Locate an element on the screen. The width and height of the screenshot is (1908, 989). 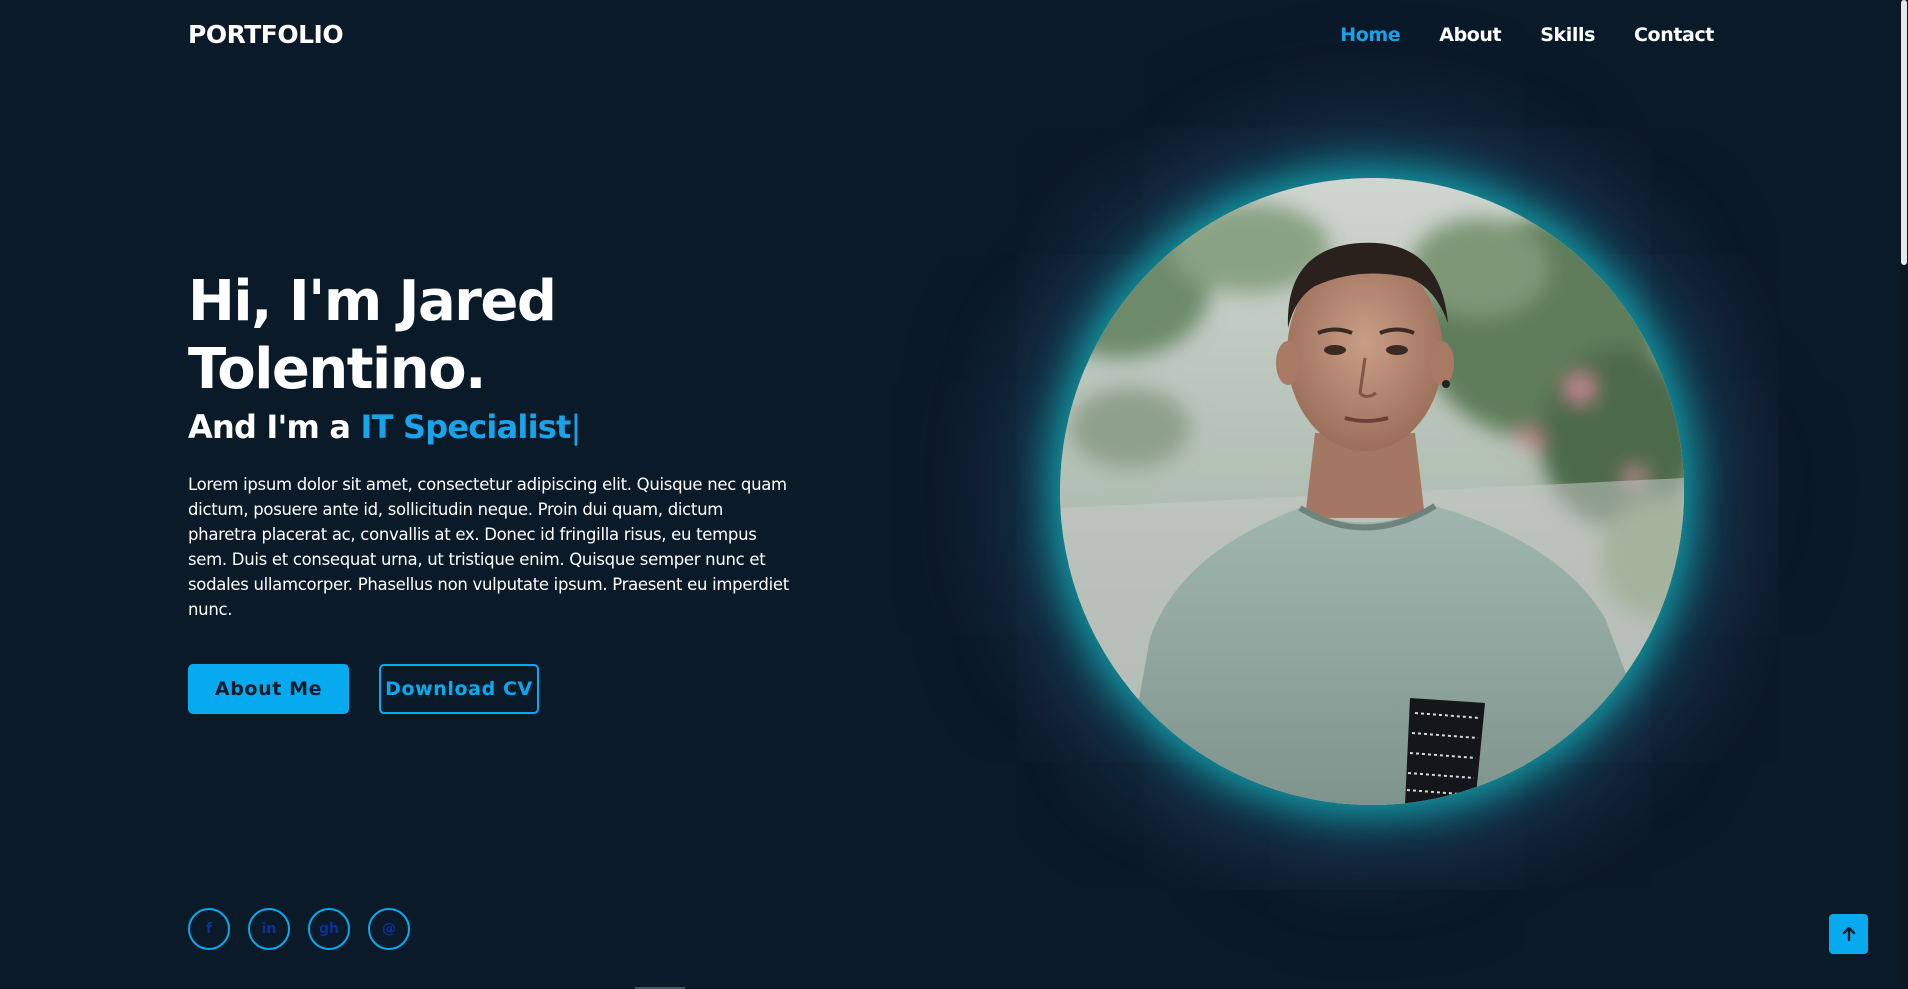
subtitle-role: IT Specialist is located at coordinates (466, 427).